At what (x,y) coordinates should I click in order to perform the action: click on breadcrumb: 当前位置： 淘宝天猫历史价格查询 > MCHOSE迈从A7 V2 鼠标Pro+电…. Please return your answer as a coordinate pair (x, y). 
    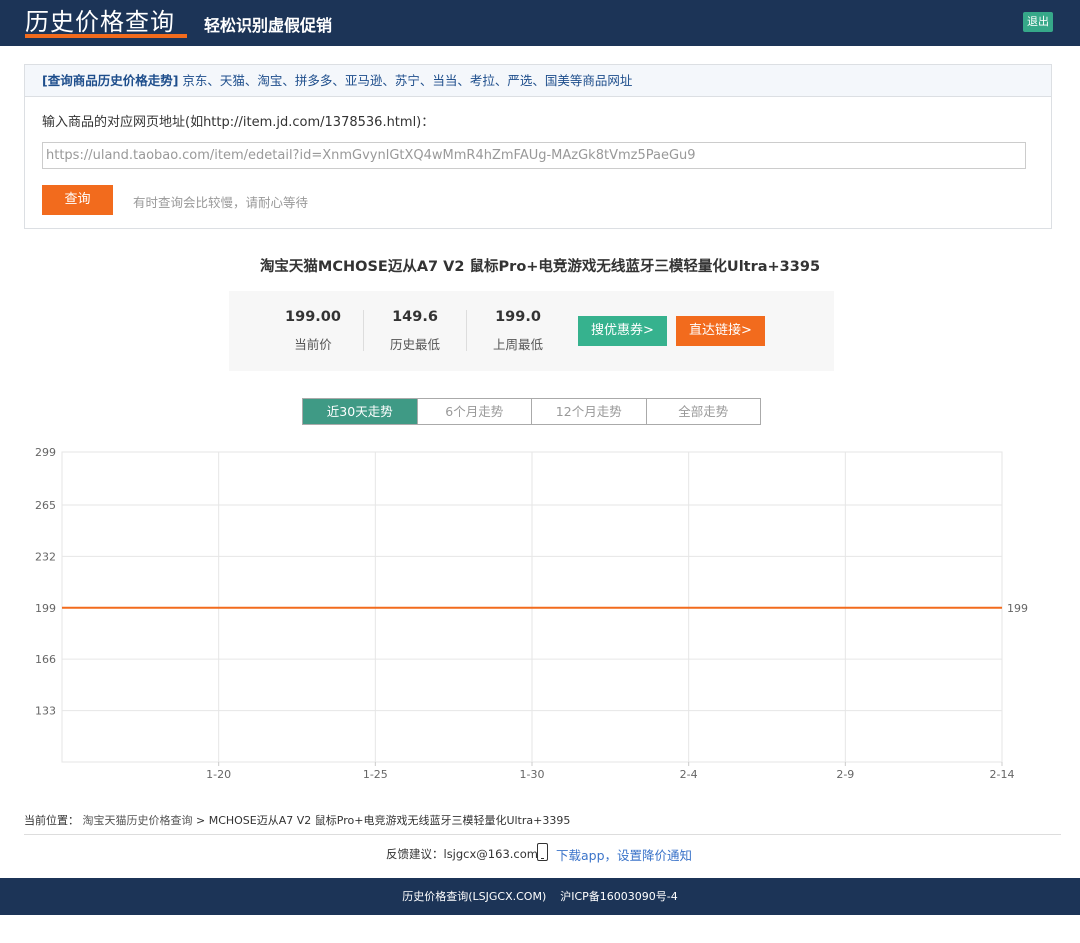
    Looking at the image, I should click on (297, 820).